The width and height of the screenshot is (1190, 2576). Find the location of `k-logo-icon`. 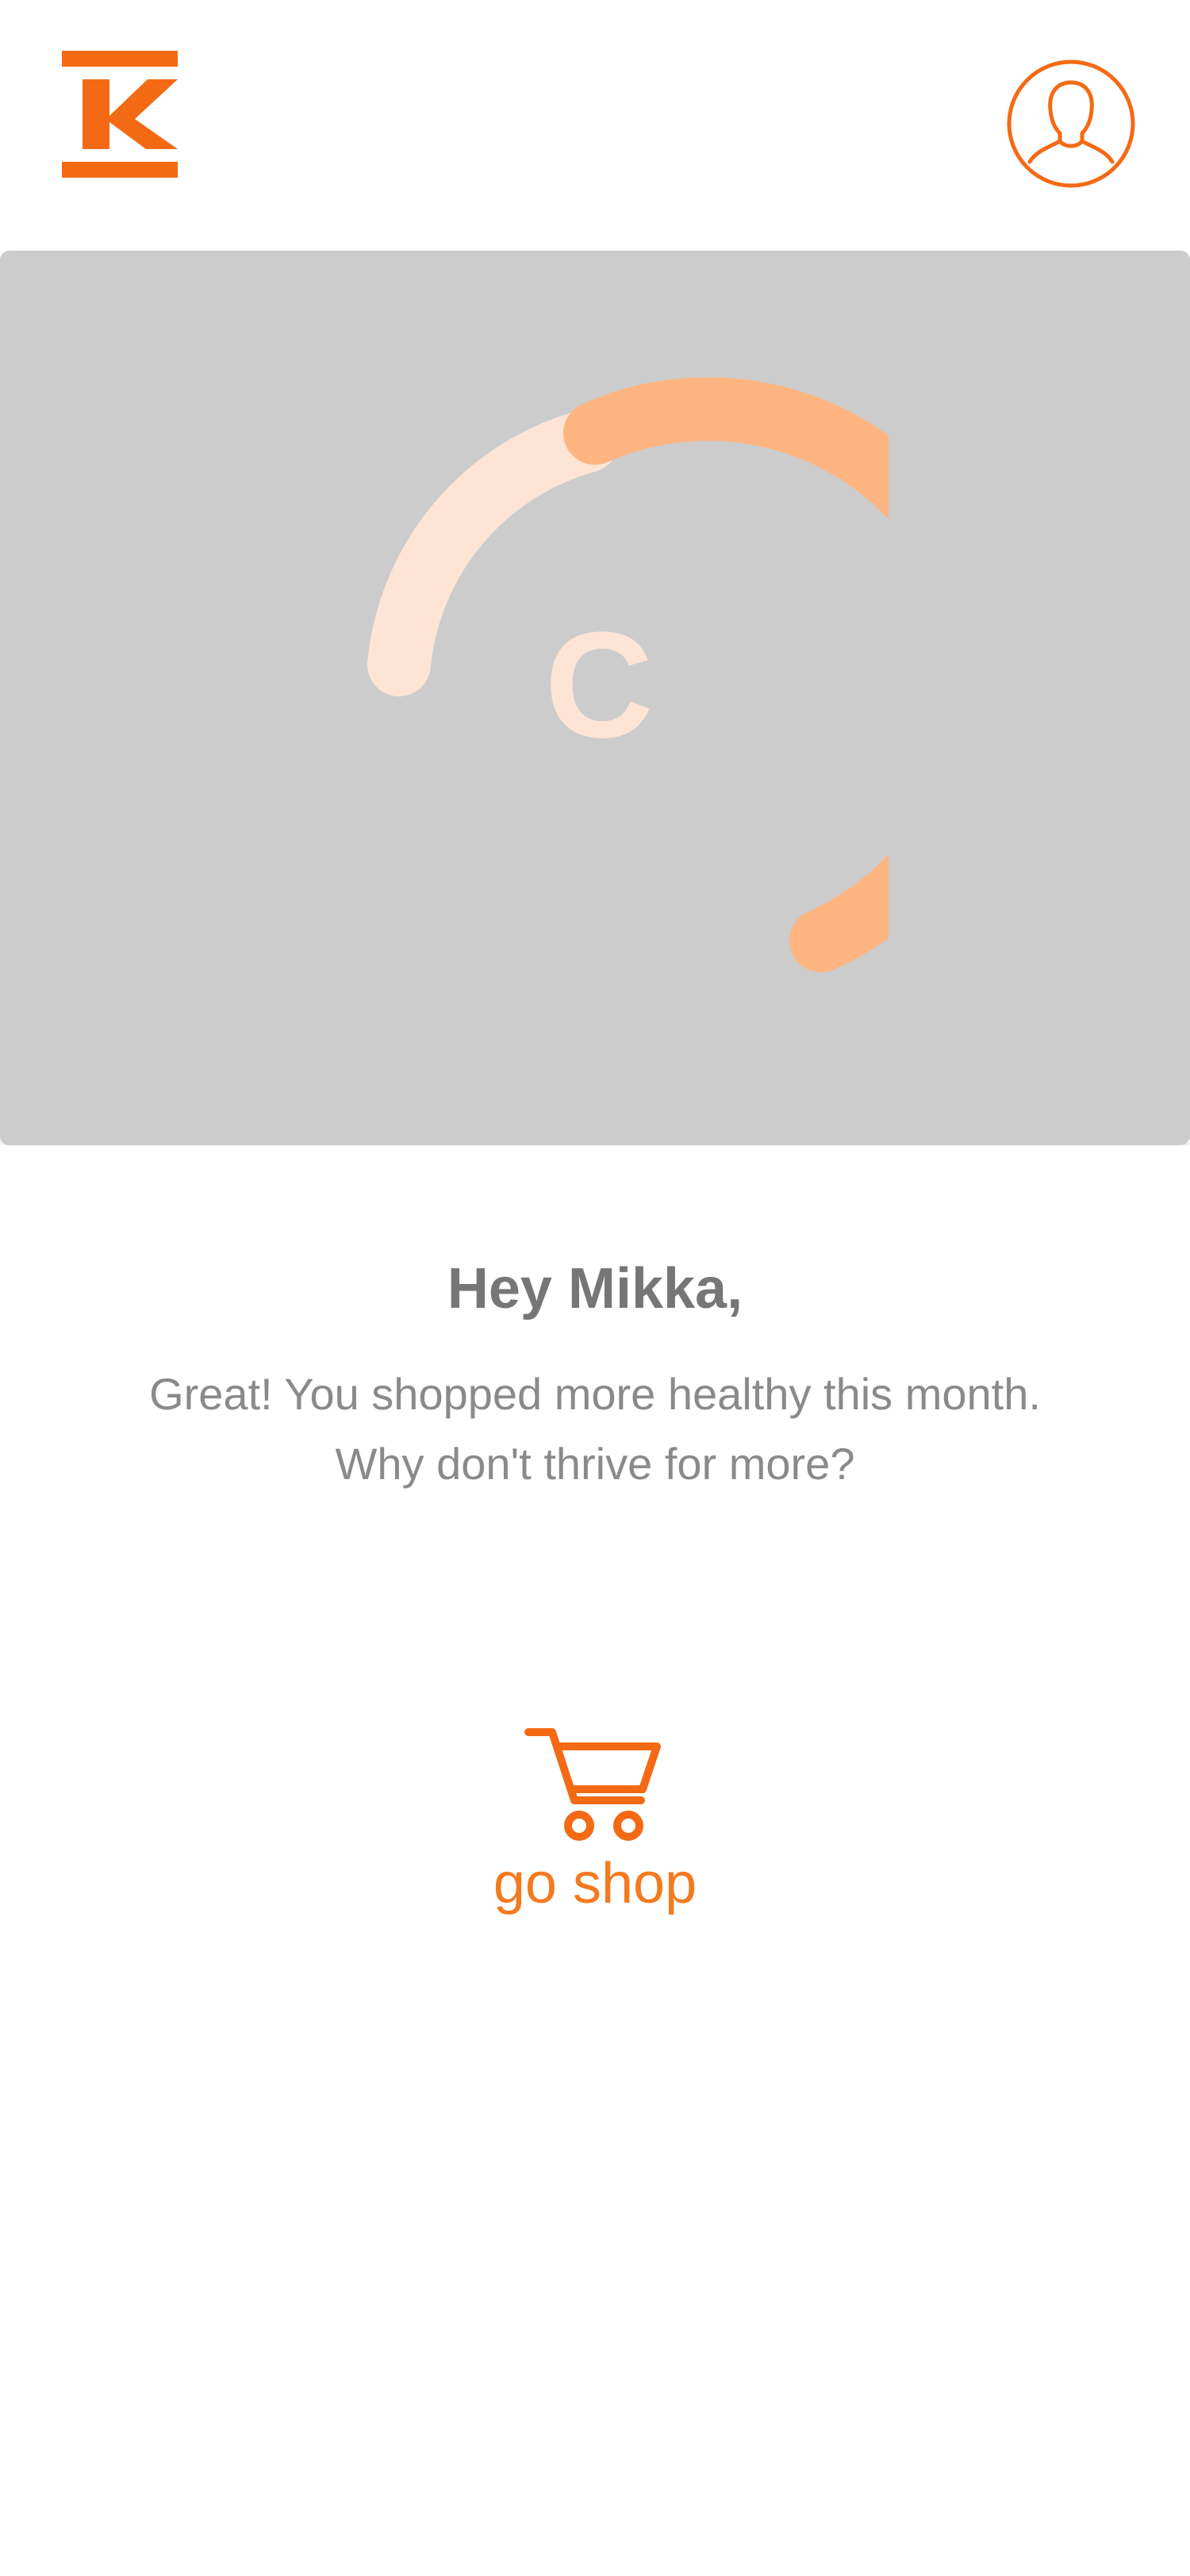

k-logo-icon is located at coordinates (120, 115).